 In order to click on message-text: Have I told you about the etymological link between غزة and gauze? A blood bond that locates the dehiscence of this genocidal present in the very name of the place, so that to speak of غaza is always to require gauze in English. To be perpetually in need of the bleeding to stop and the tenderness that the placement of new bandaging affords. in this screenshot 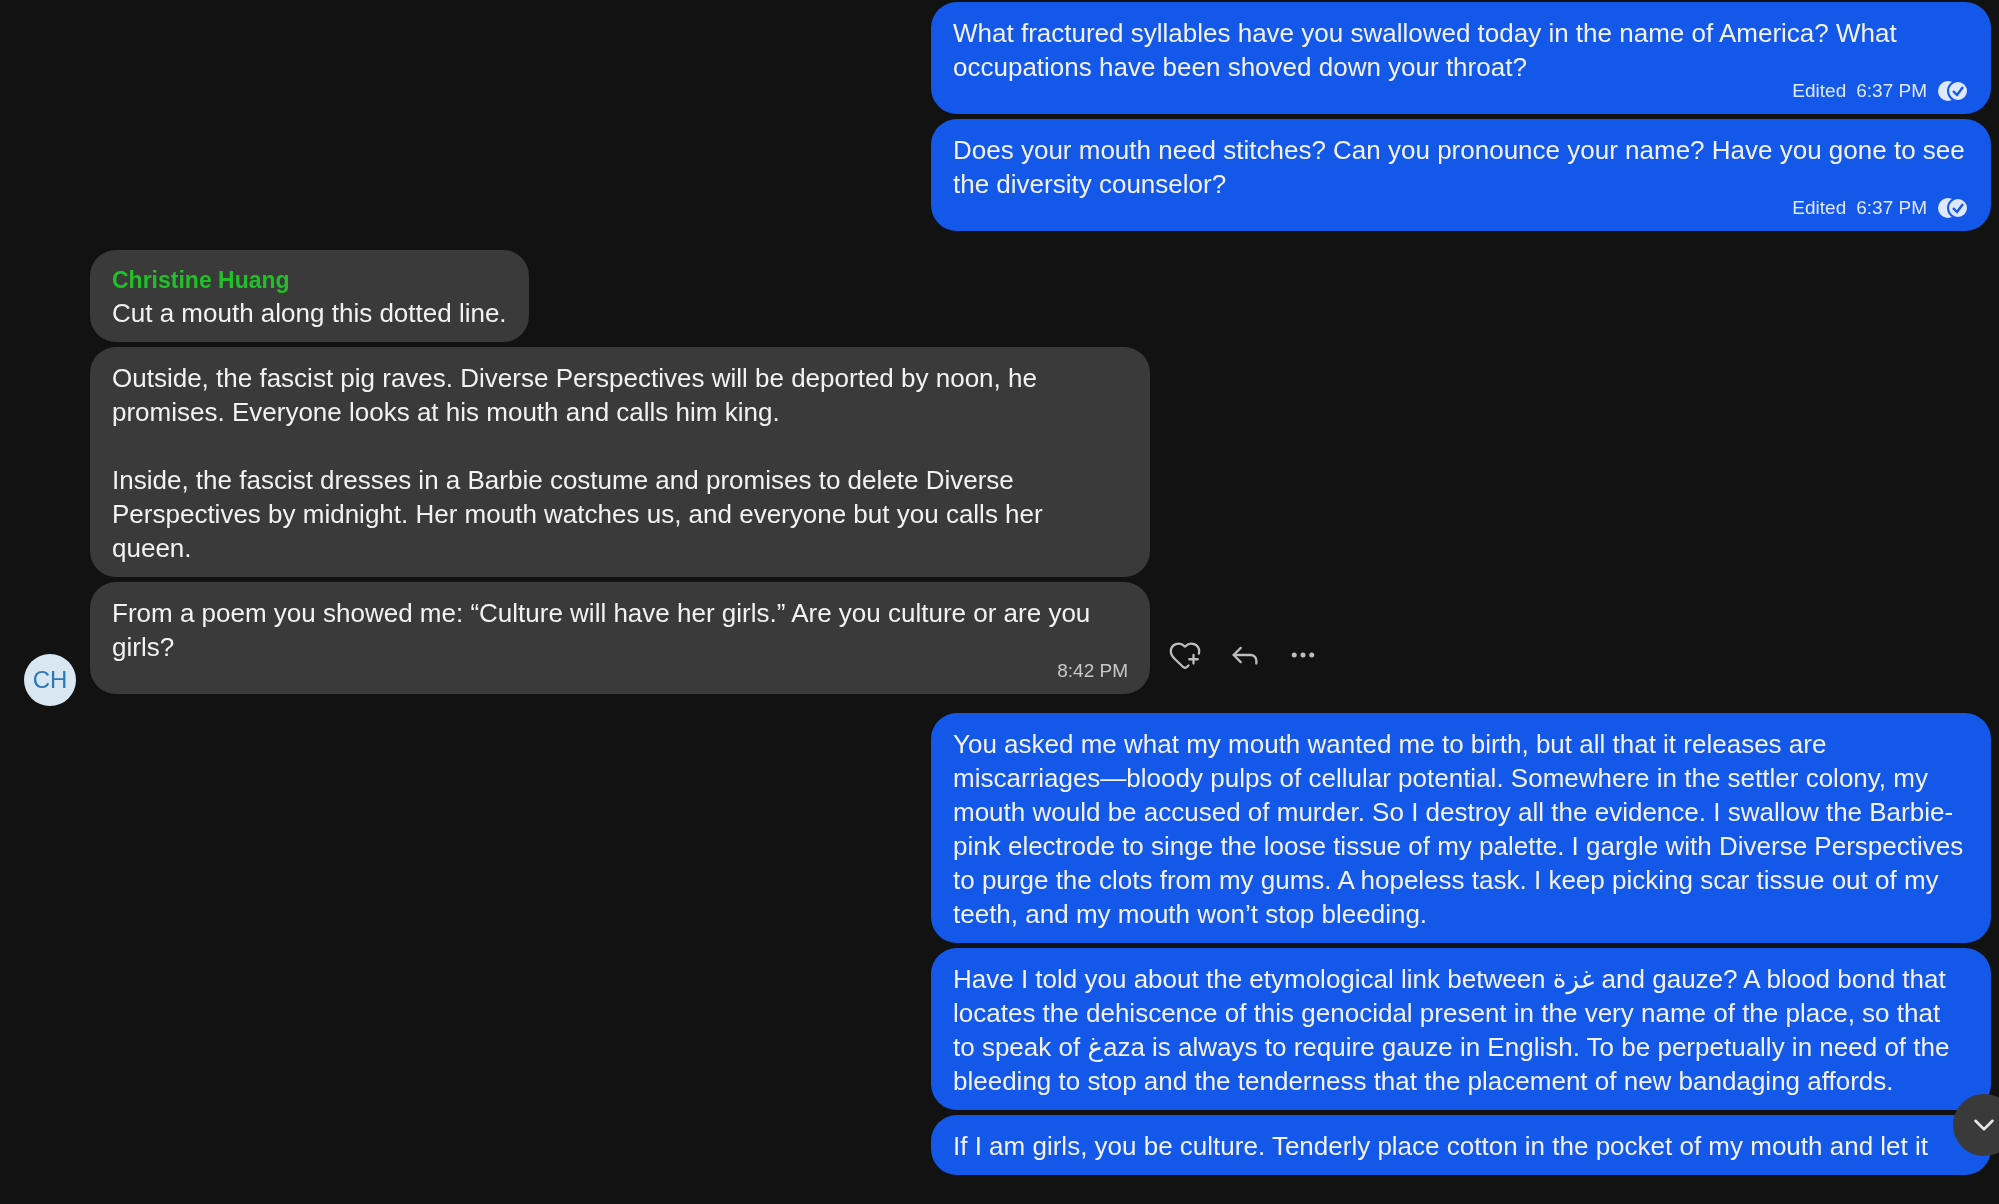, I will do `click(1452, 1030)`.